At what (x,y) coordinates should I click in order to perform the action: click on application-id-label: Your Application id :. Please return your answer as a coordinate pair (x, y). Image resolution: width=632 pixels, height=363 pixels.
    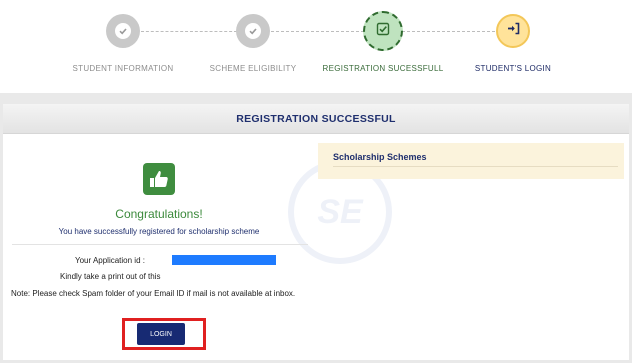
    Looking at the image, I should click on (110, 260).